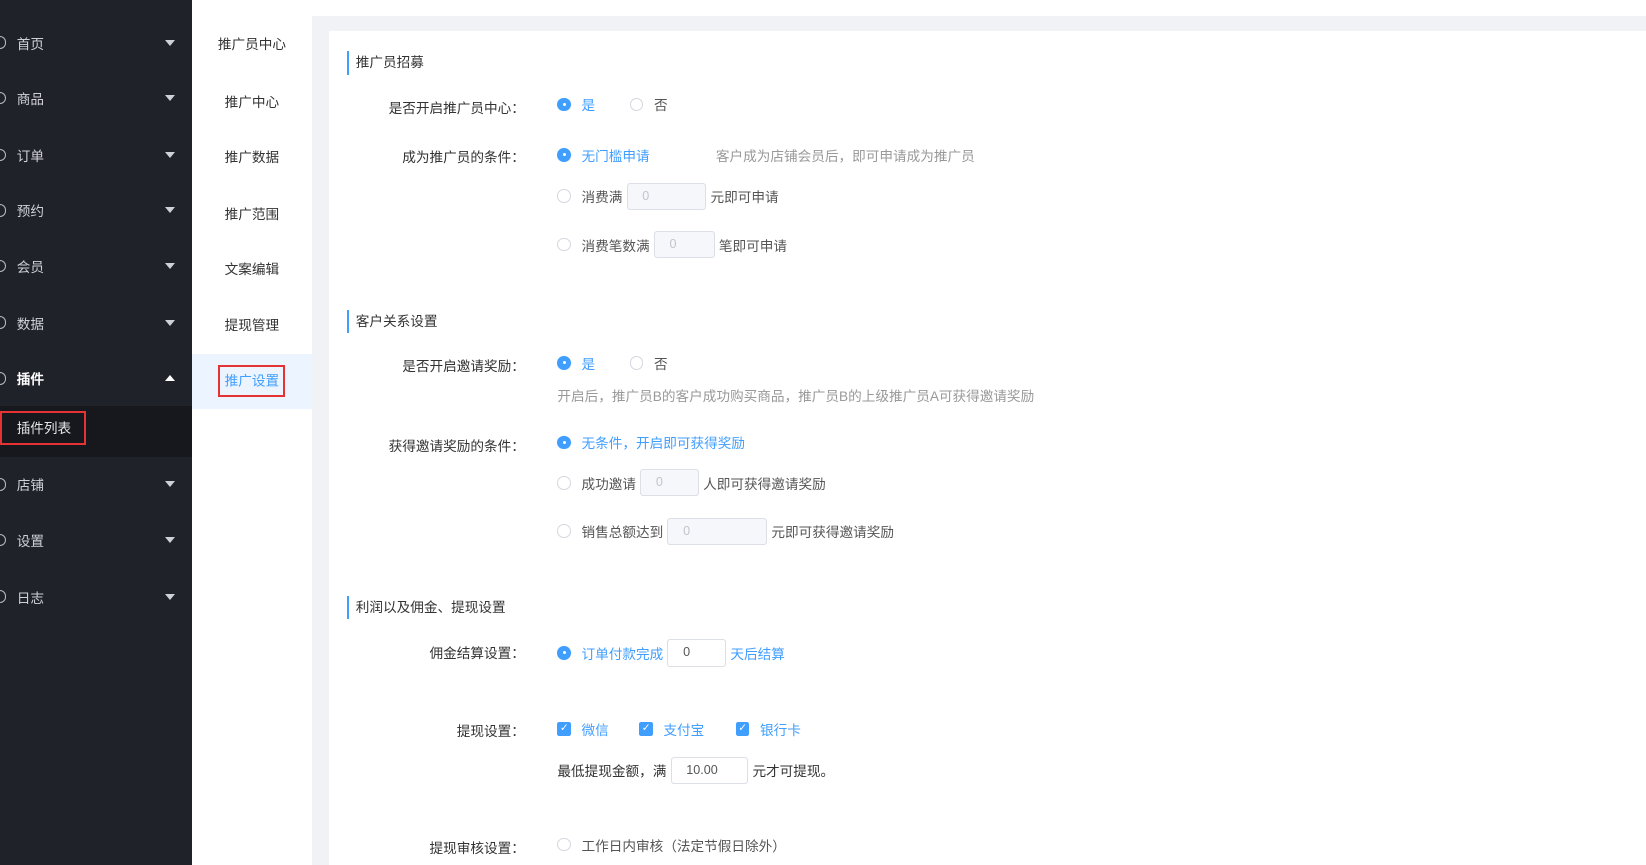  Describe the element at coordinates (96, 540) in the screenshot. I see `nav-settings: 设置` at that location.